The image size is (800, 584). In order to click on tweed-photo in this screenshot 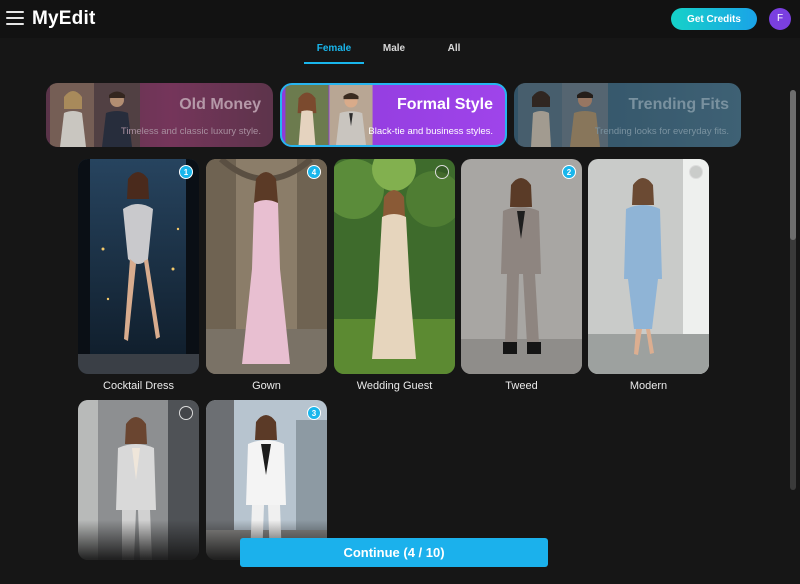, I will do `click(521, 266)`.